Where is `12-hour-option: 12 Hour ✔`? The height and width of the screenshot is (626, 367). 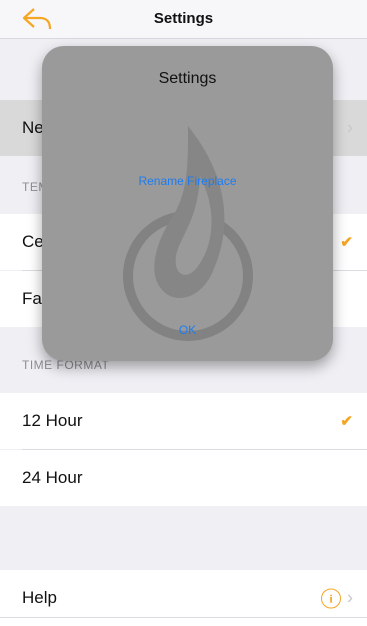
12-hour-option: 12 Hour ✔ is located at coordinates (183, 421).